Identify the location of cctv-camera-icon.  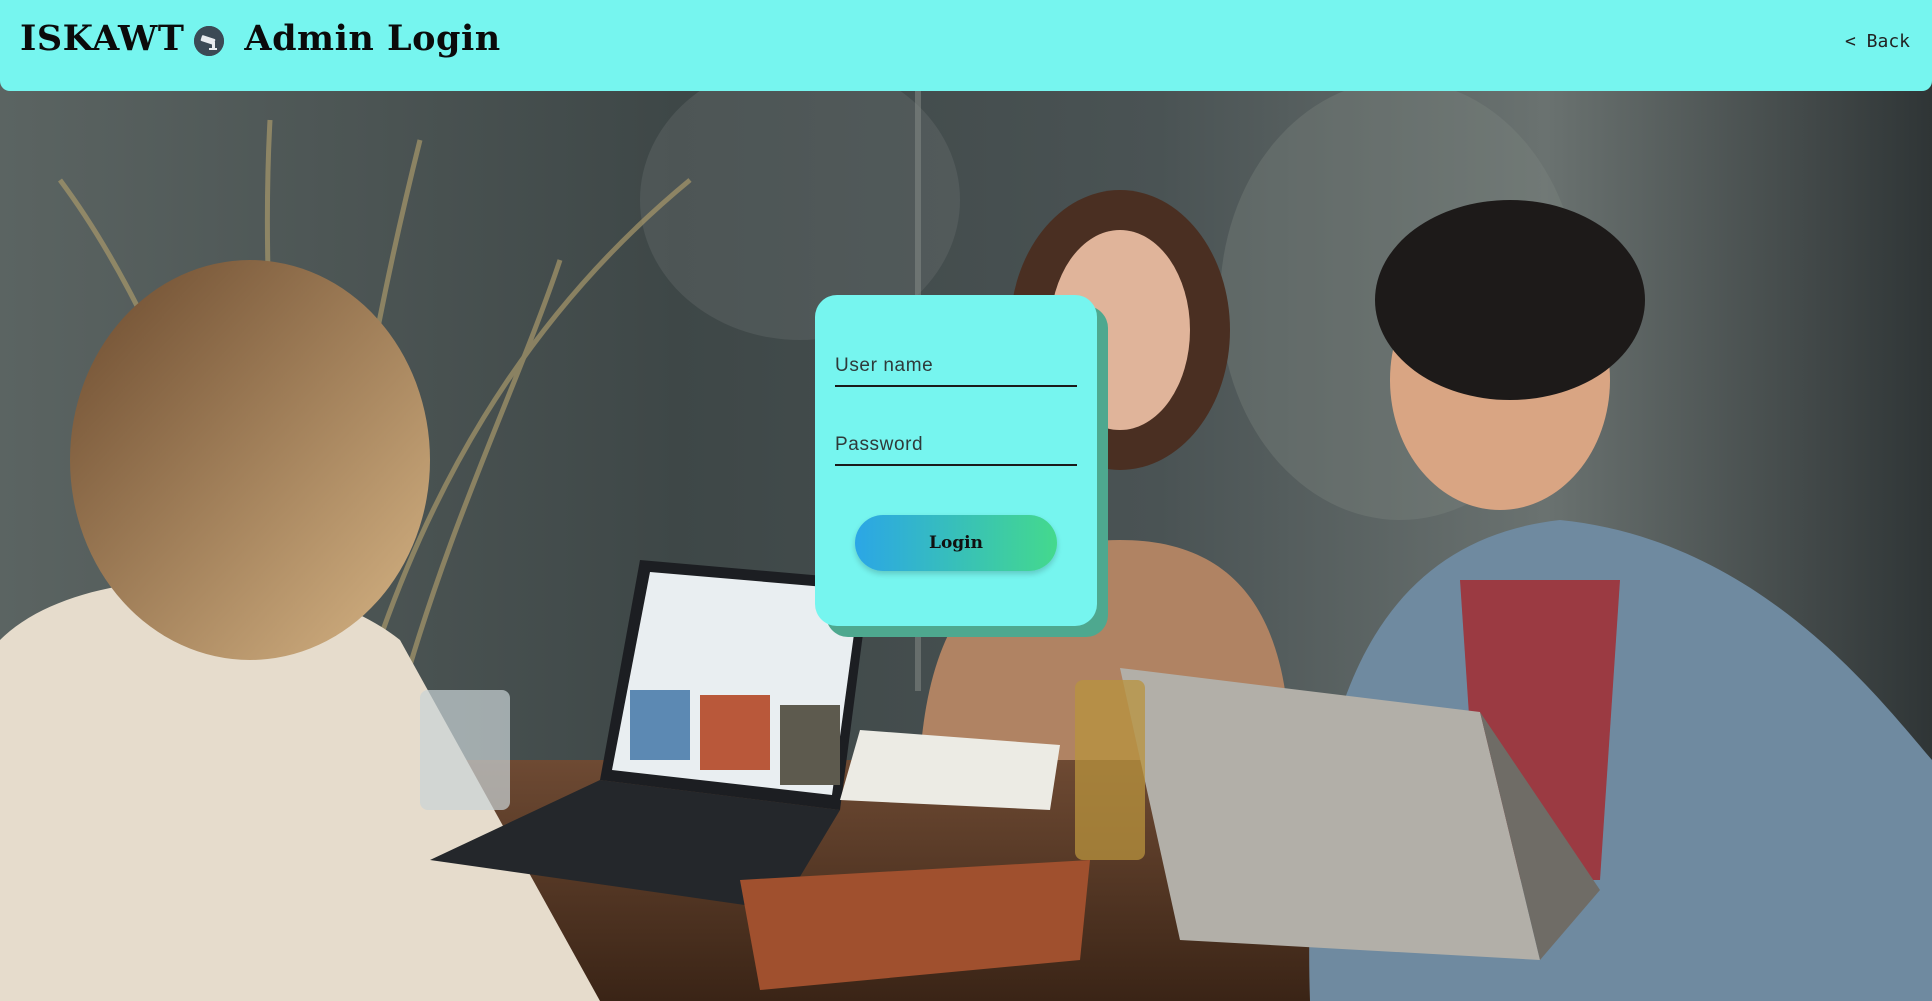
(209, 40).